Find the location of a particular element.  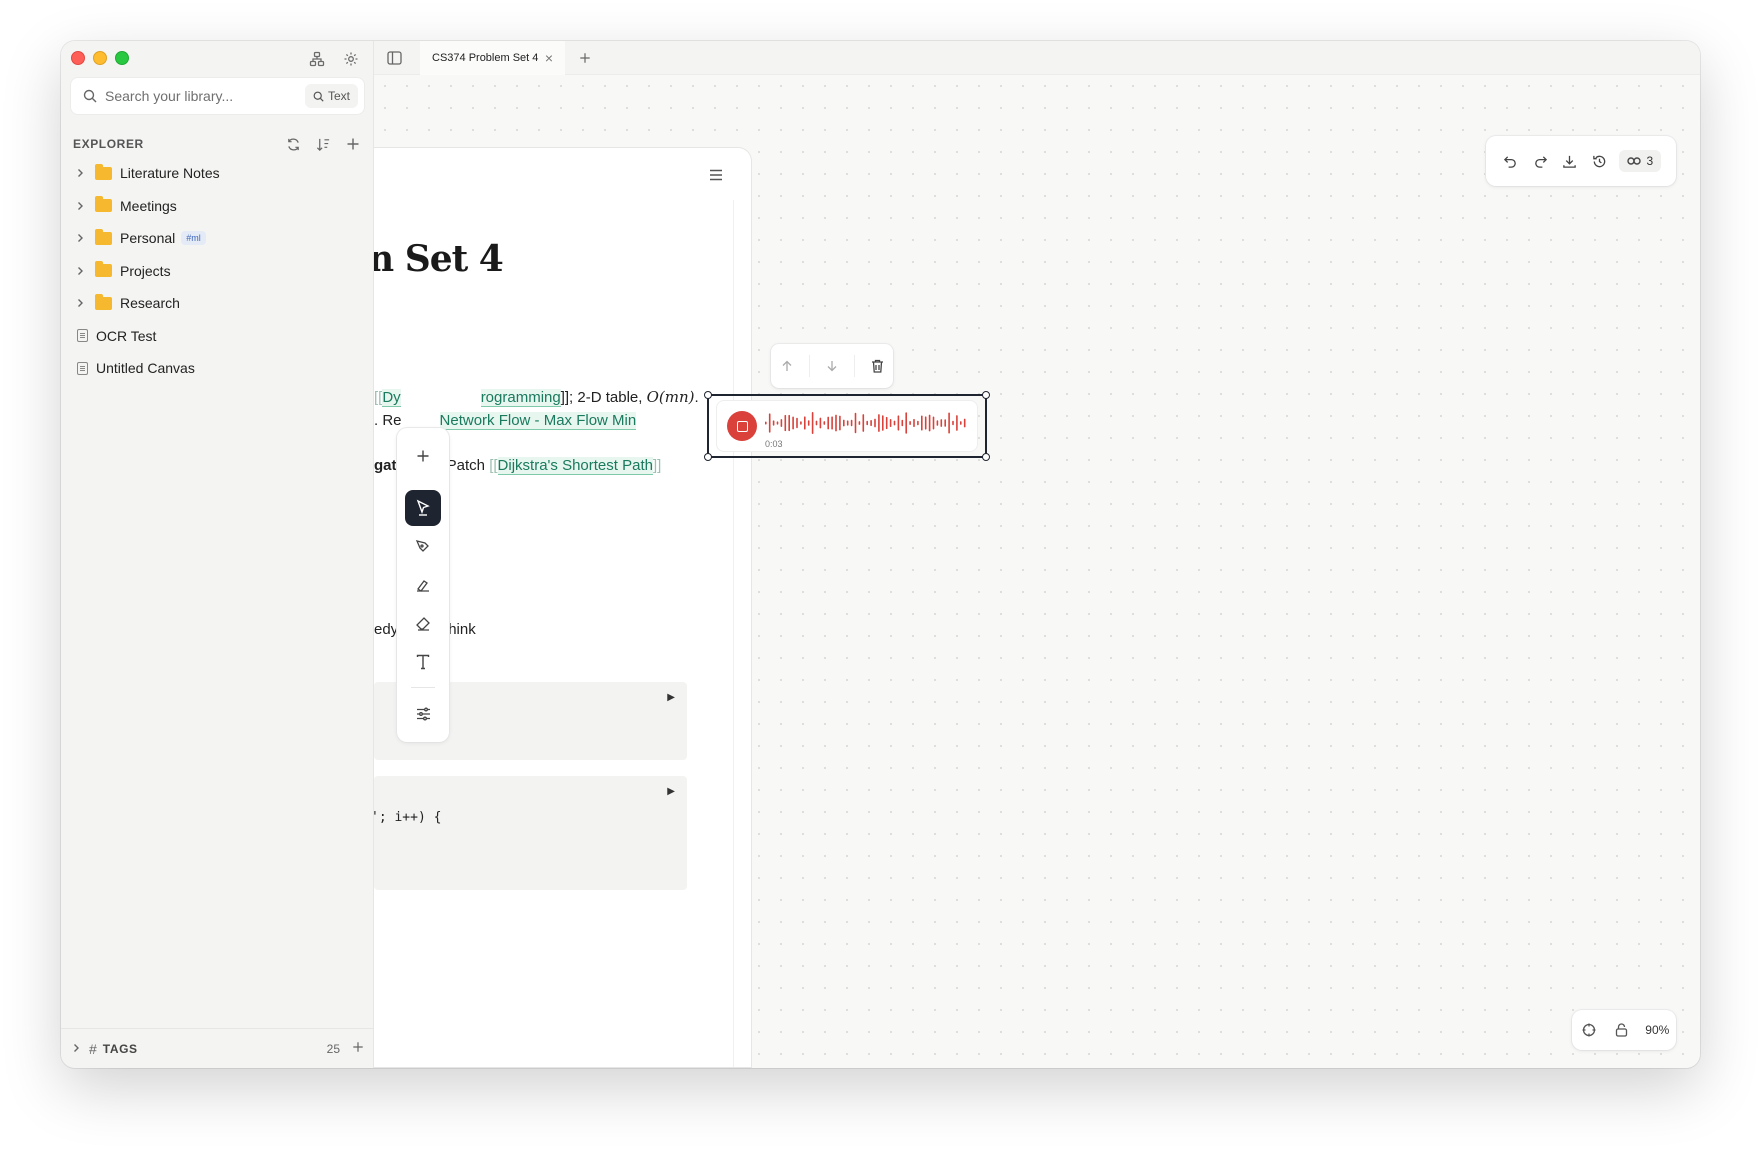

link-icon is located at coordinates (1633, 161).